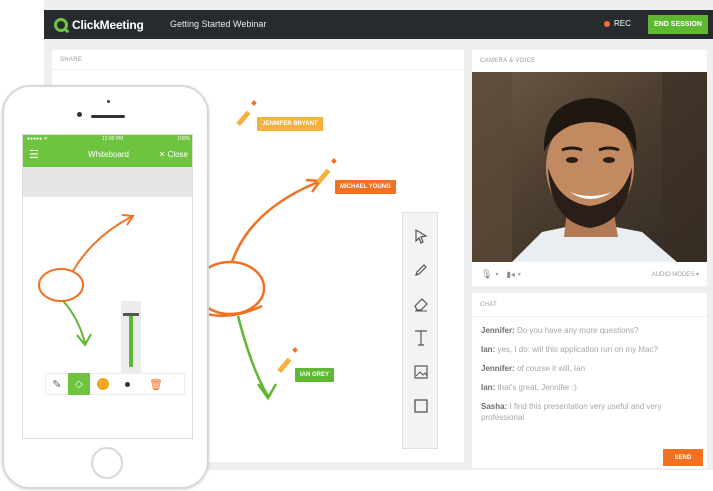 This screenshot has width=713, height=491. I want to click on mobile-header: ☰ Whiteboard ✕ Close, so click(107, 155).